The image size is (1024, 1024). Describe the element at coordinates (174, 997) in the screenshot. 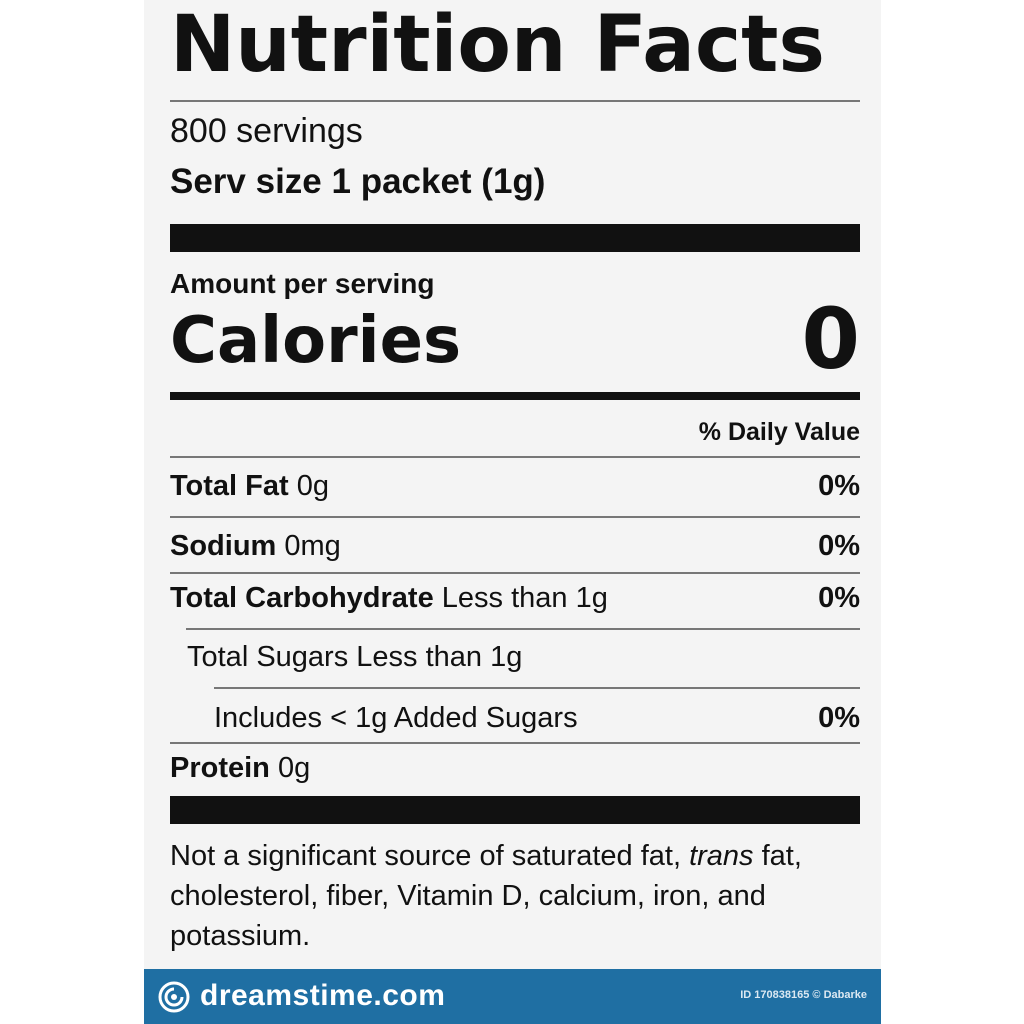

I see `dreamstime-logo-icon` at that location.